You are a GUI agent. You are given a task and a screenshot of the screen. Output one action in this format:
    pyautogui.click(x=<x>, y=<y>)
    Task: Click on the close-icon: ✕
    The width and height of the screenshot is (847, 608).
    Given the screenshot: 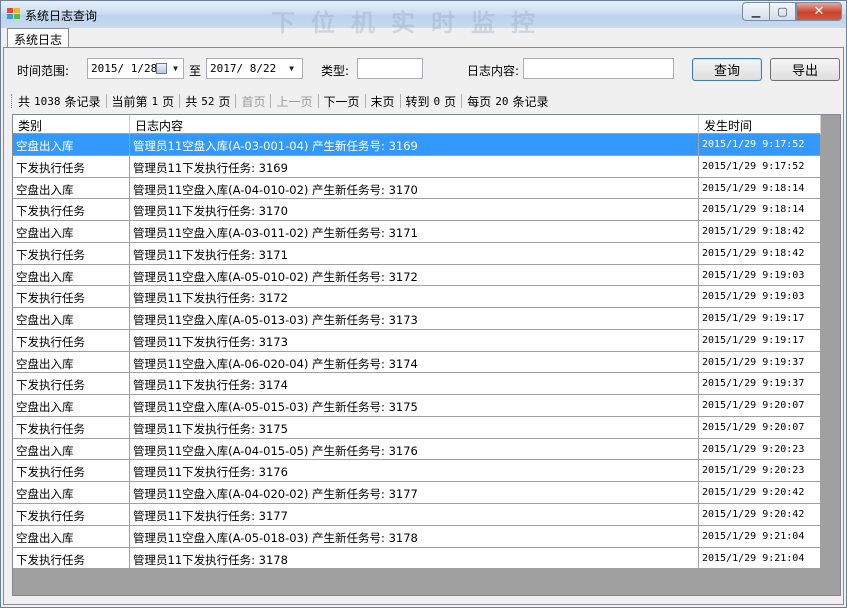 What is the action you would take?
    pyautogui.click(x=819, y=11)
    